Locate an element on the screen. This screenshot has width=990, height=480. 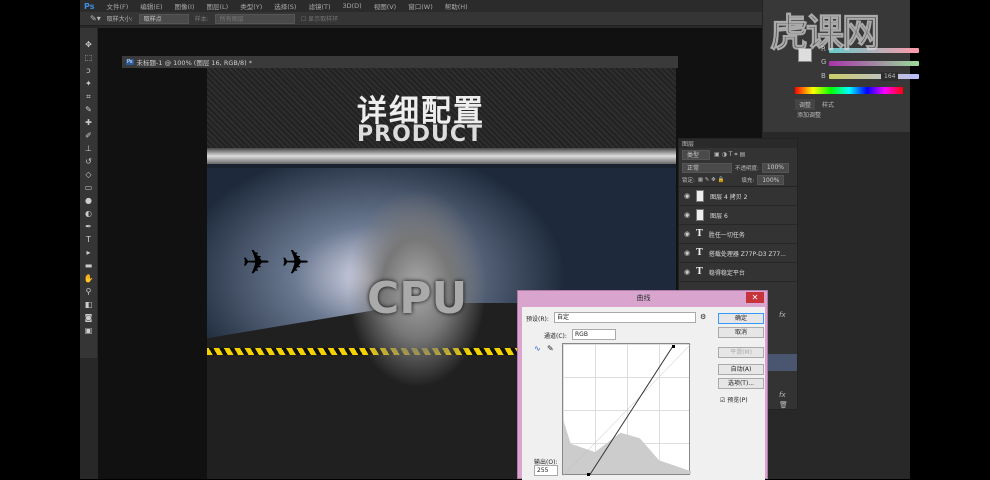
document-tab: Ps 未标题-1 @ 100% (图层 16, RGB/8) * is located at coordinates (400, 62).